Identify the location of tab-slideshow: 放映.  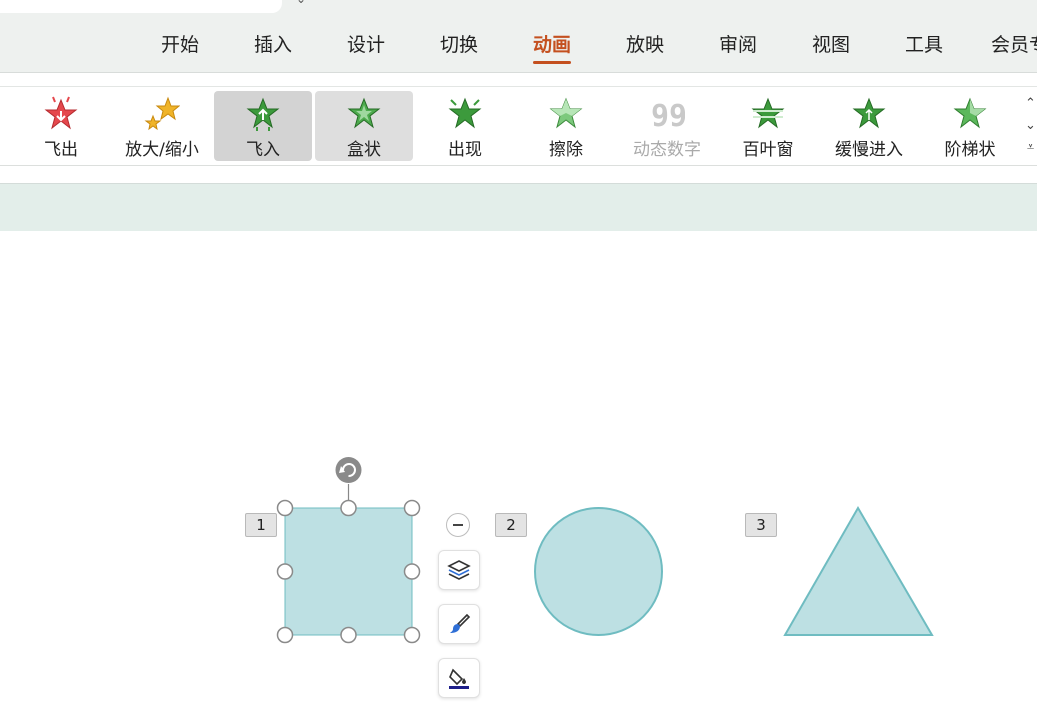
(645, 45).